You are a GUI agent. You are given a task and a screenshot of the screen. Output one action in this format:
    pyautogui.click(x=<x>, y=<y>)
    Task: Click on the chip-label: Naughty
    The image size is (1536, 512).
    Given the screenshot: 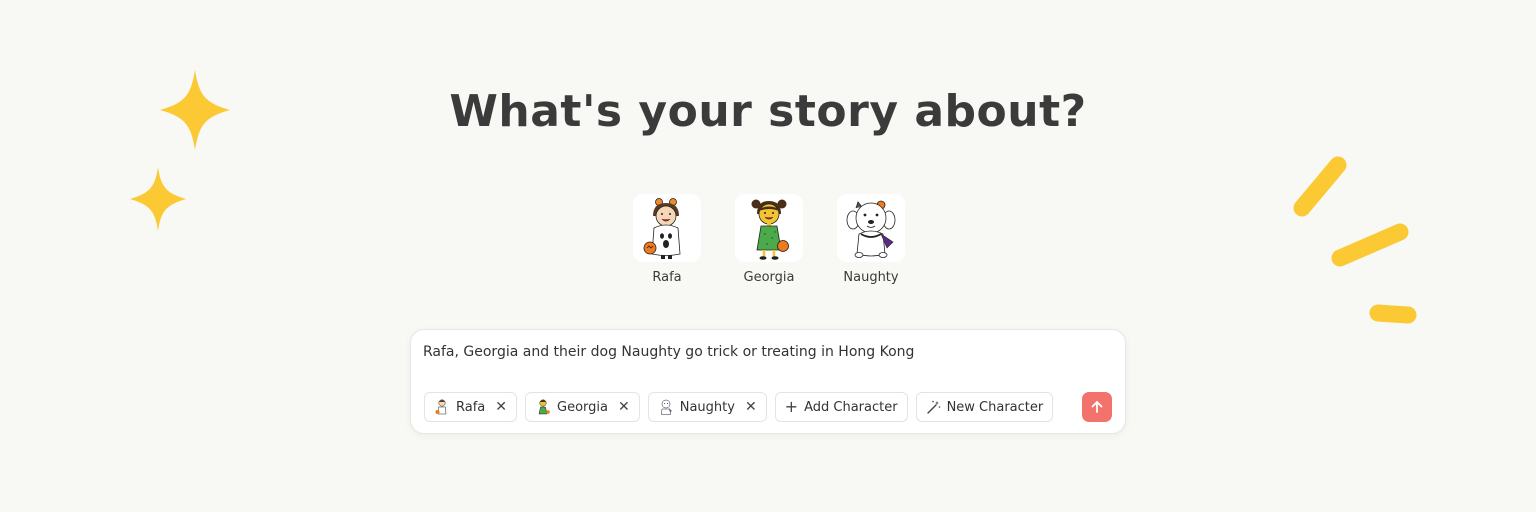 What is the action you would take?
    pyautogui.click(x=707, y=407)
    